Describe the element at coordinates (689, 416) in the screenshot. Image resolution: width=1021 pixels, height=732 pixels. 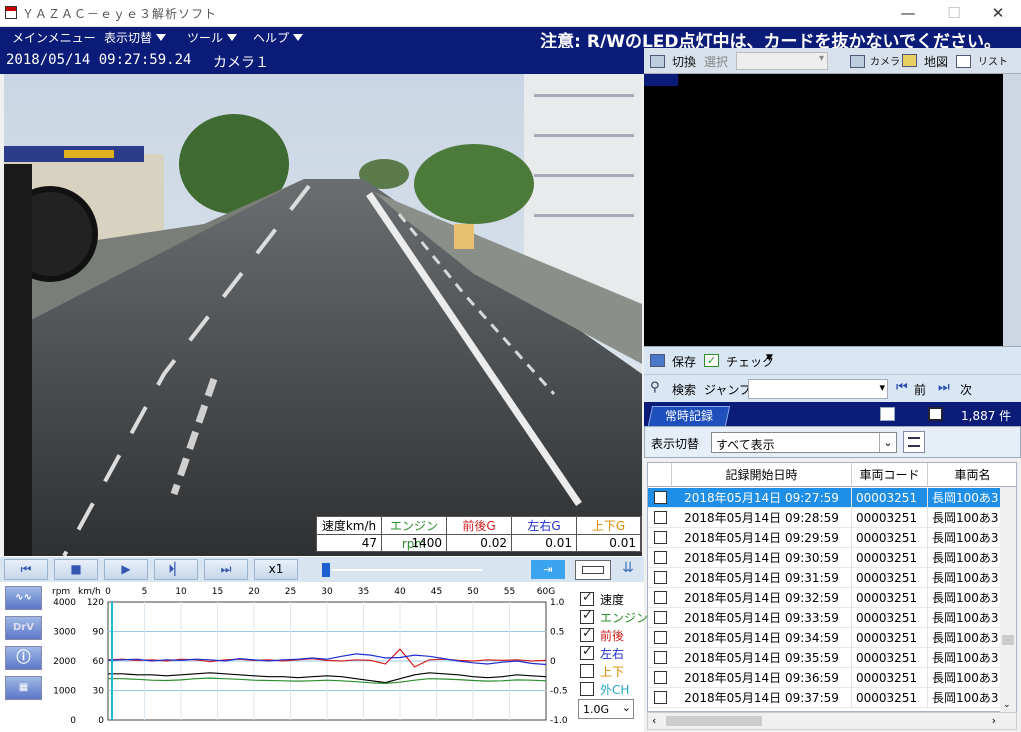
I see `tab-regular-recording: 常時記録` at that location.